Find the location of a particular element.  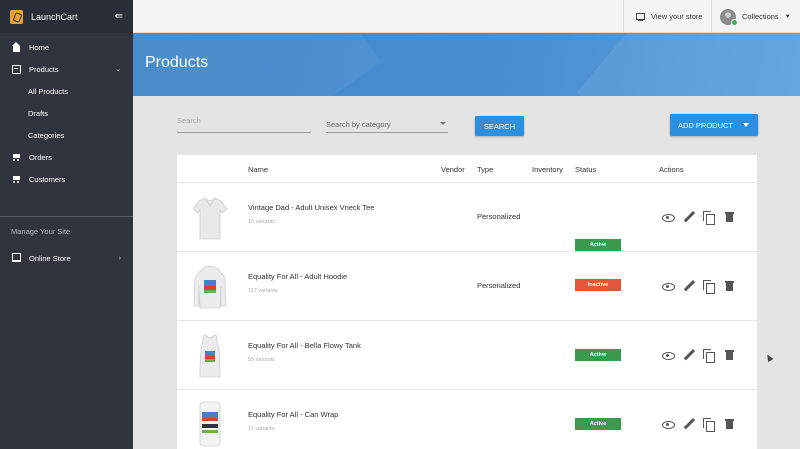

sidebar-item-label: Customers is located at coordinates (47, 179).